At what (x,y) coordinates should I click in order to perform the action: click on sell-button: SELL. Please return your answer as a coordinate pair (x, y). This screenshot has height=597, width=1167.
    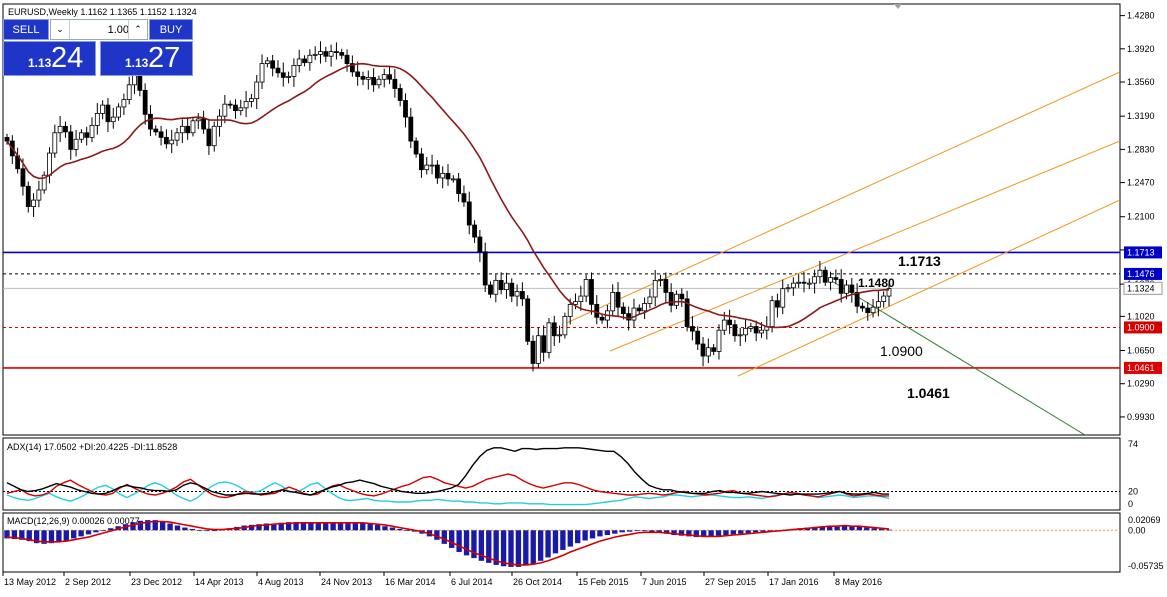
    Looking at the image, I should click on (26, 29).